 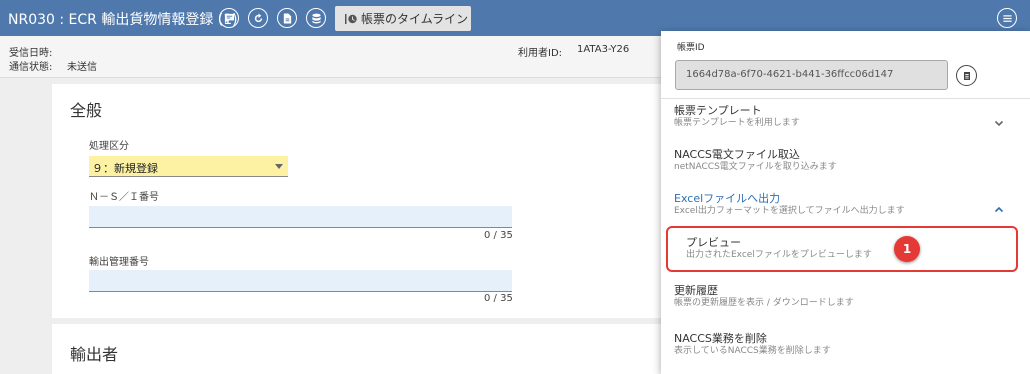 I want to click on timeline-icon, so click(x=351, y=18).